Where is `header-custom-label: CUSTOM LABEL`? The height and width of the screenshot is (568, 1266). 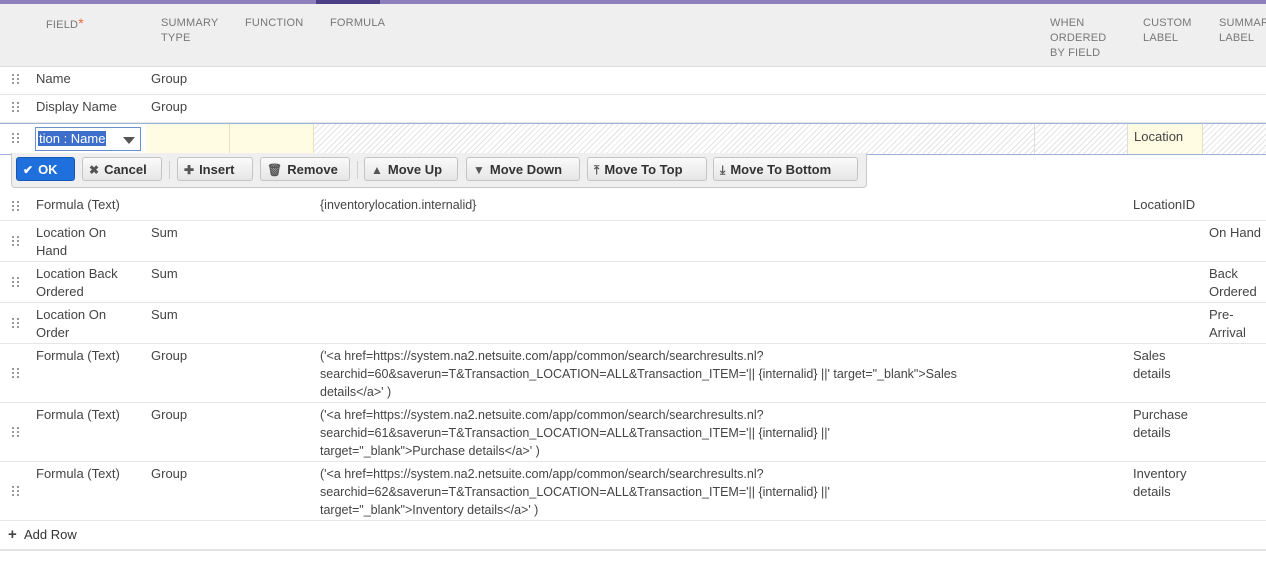
header-custom-label: CUSTOM LABEL is located at coordinates (1167, 31).